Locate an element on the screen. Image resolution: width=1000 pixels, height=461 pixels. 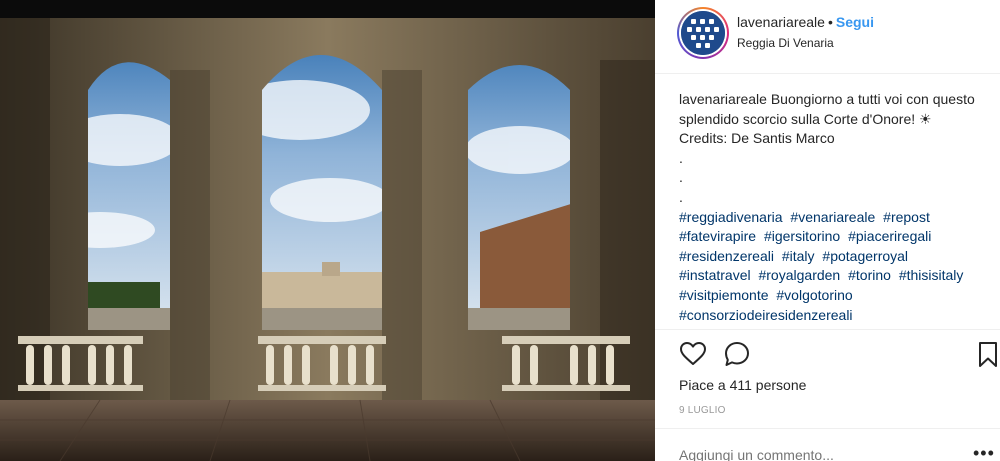
post-date: 9 LUGLIO is located at coordinates (702, 410).